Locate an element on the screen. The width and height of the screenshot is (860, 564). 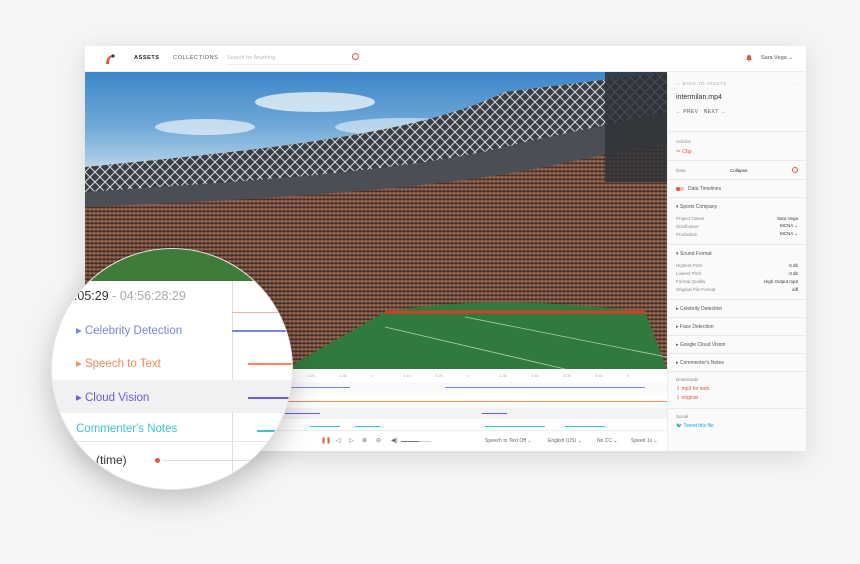
volume-slider is located at coordinates (416, 441).